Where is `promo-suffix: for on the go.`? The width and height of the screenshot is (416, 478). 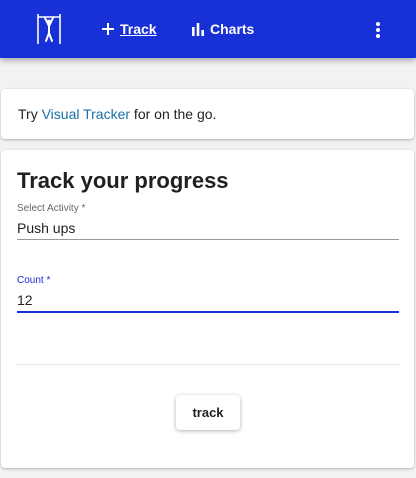
promo-suffix: for on the go. is located at coordinates (173, 114).